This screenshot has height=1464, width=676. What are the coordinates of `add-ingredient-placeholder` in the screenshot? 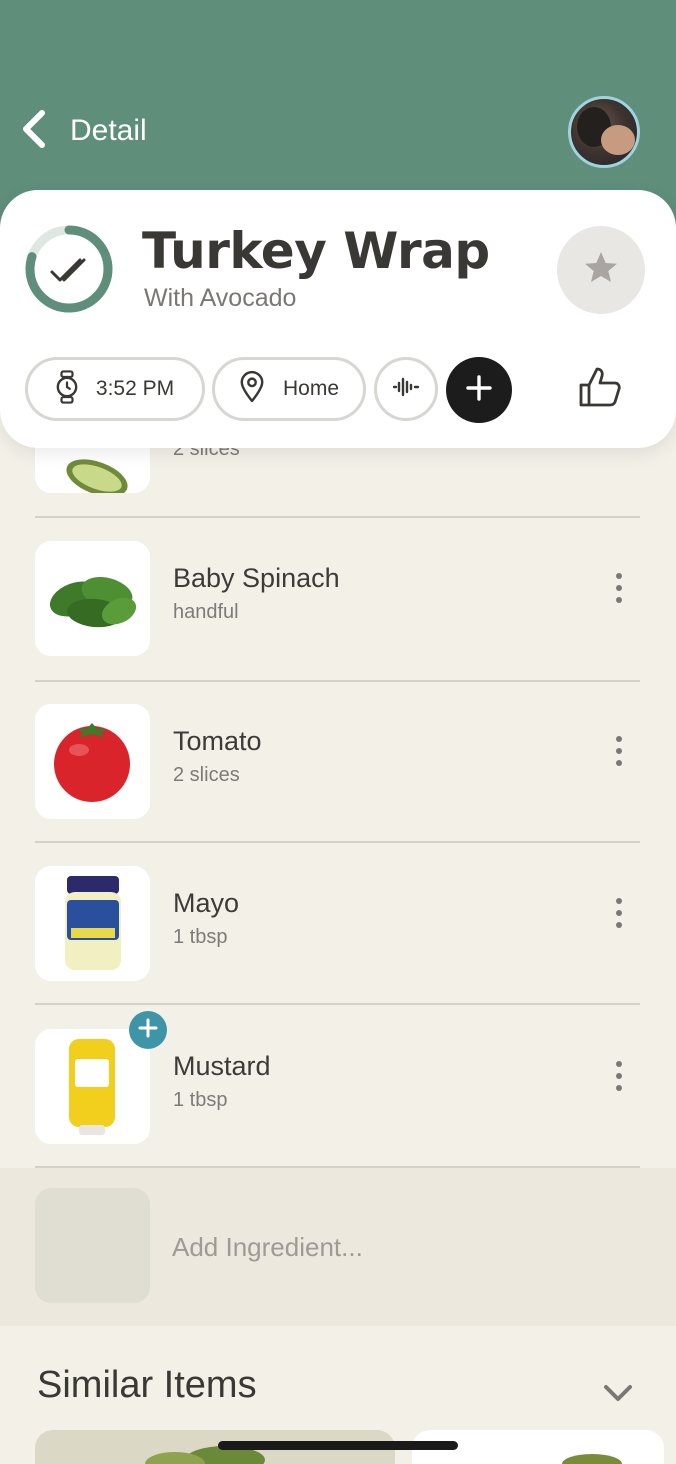 It's located at (92, 1245).